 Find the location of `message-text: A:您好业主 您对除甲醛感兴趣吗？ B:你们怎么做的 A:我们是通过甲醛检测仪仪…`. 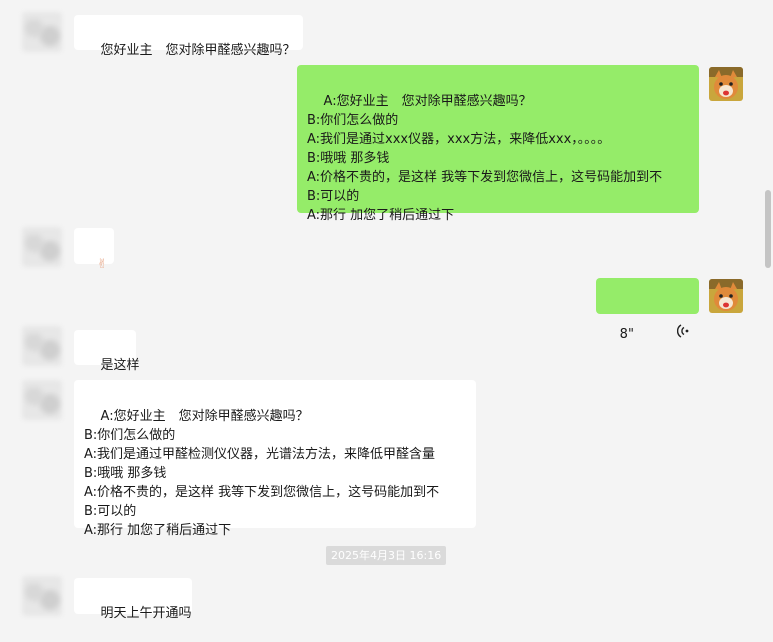

message-text: A:您好业主 您对除甲醛感兴趣吗？ B:你们怎么做的 A:我们是通过甲醛检测仪仪… is located at coordinates (262, 473).